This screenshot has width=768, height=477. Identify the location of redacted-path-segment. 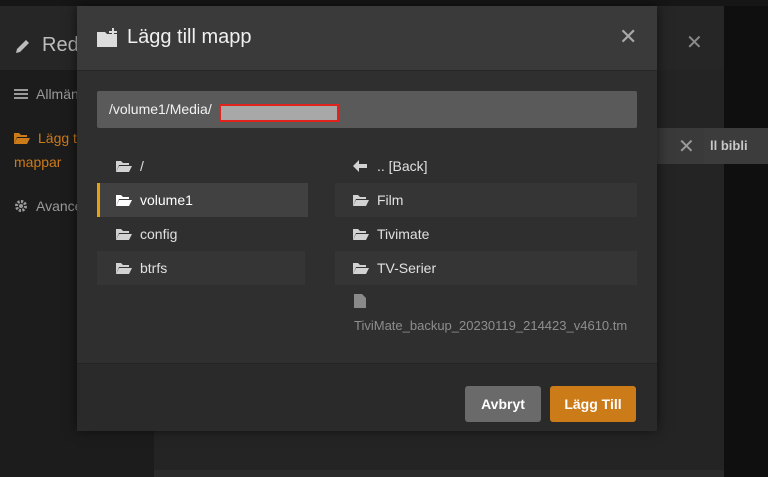
(279, 113).